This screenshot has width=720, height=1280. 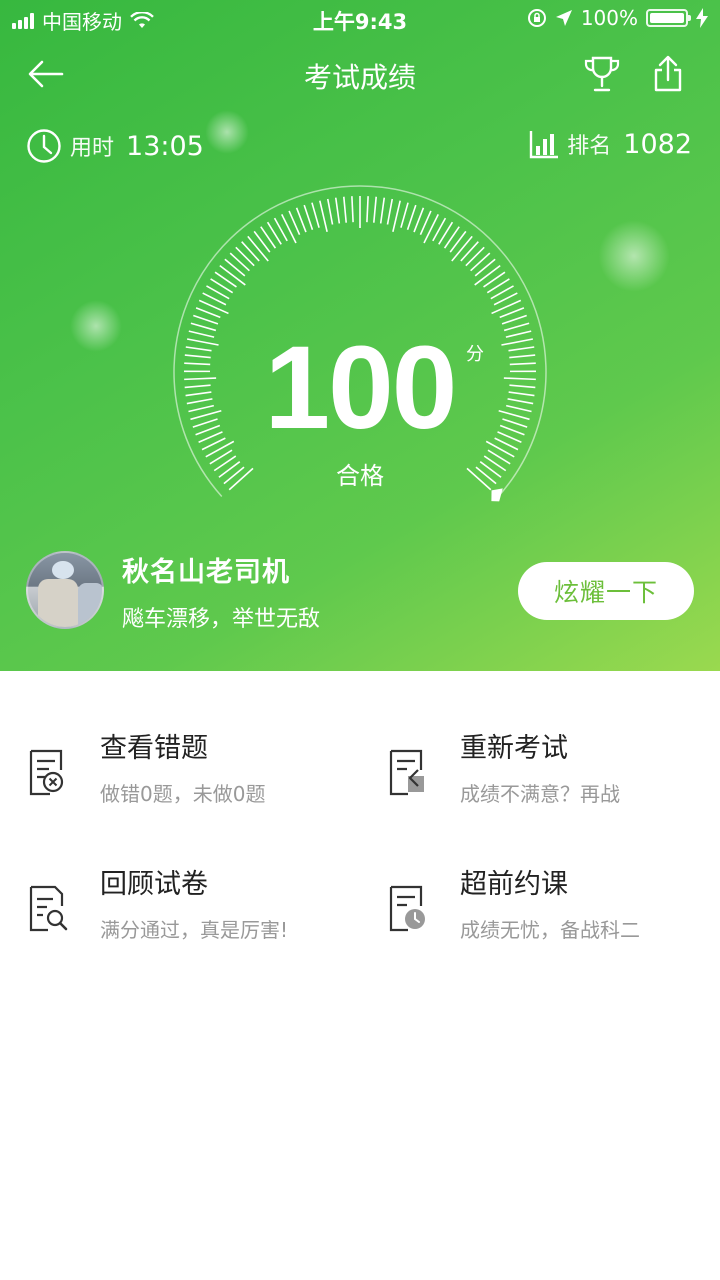 I want to click on review-paper-item: 回顾试卷 满分通过，真是厉害!, so click(x=193, y=912).